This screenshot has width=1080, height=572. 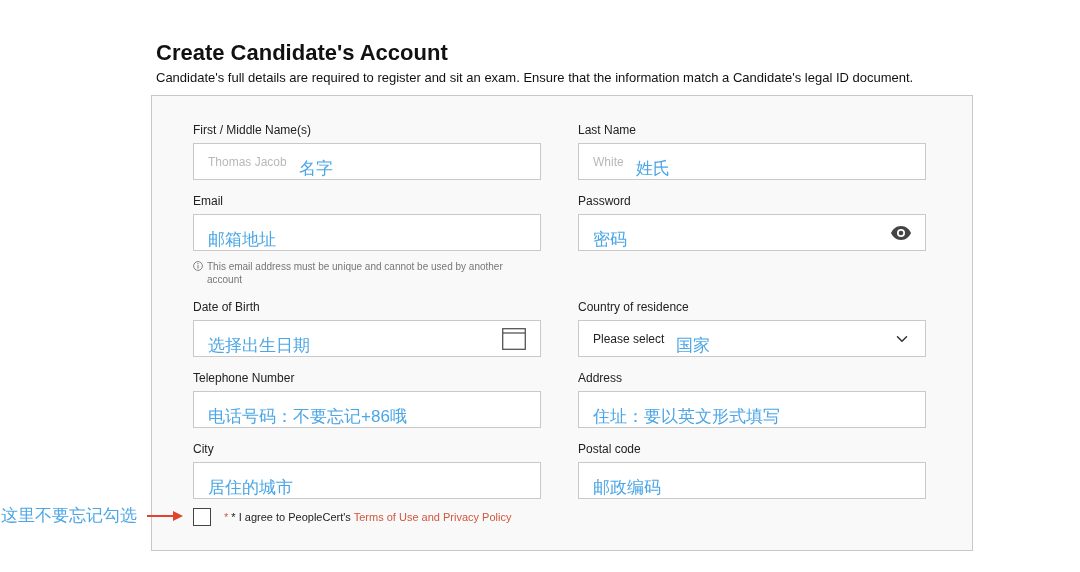 What do you see at coordinates (367, 161) in the screenshot?
I see `input-field: Thomas Jacob 名字` at bounding box center [367, 161].